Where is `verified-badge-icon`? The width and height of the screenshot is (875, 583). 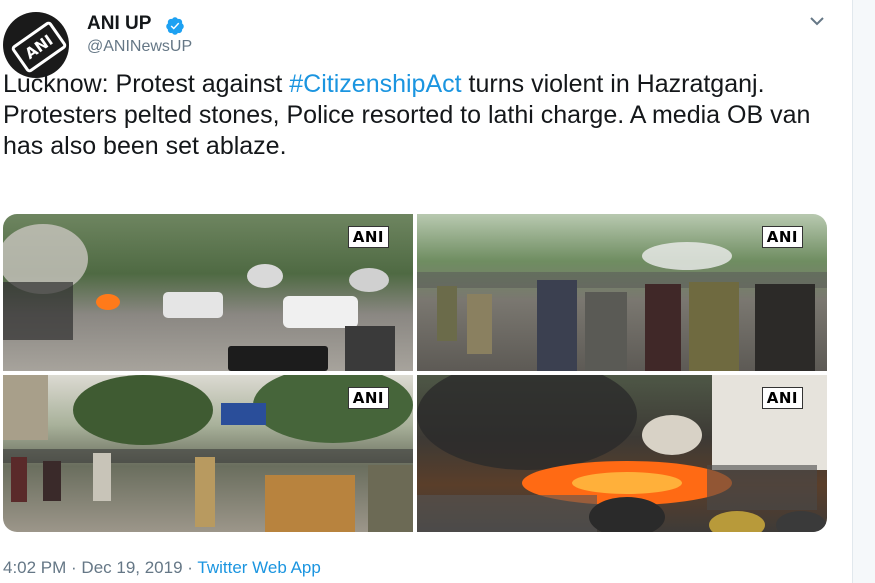
verified-badge-icon is located at coordinates (175, 26).